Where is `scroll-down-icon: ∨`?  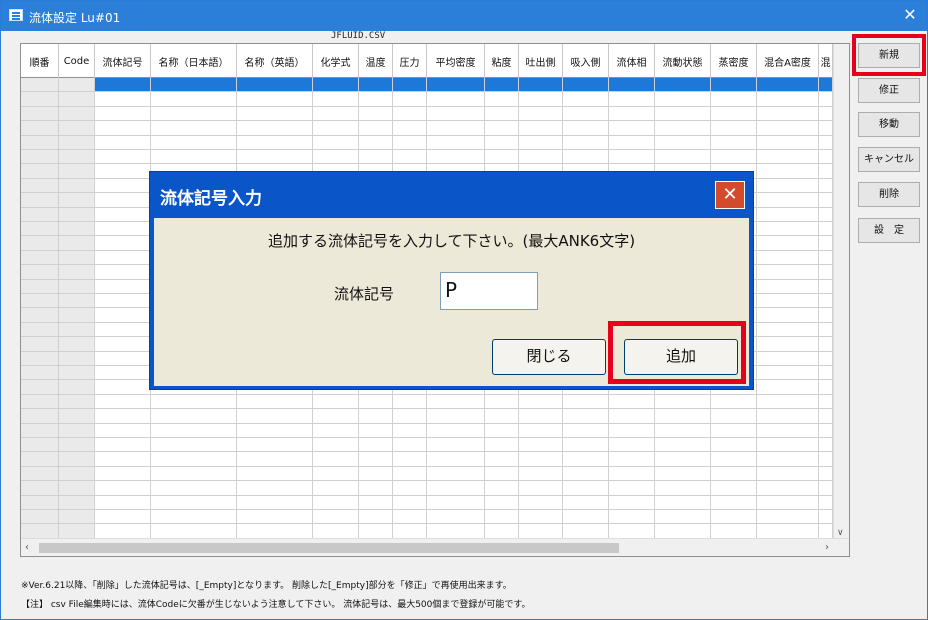 scroll-down-icon: ∨ is located at coordinates (840, 533).